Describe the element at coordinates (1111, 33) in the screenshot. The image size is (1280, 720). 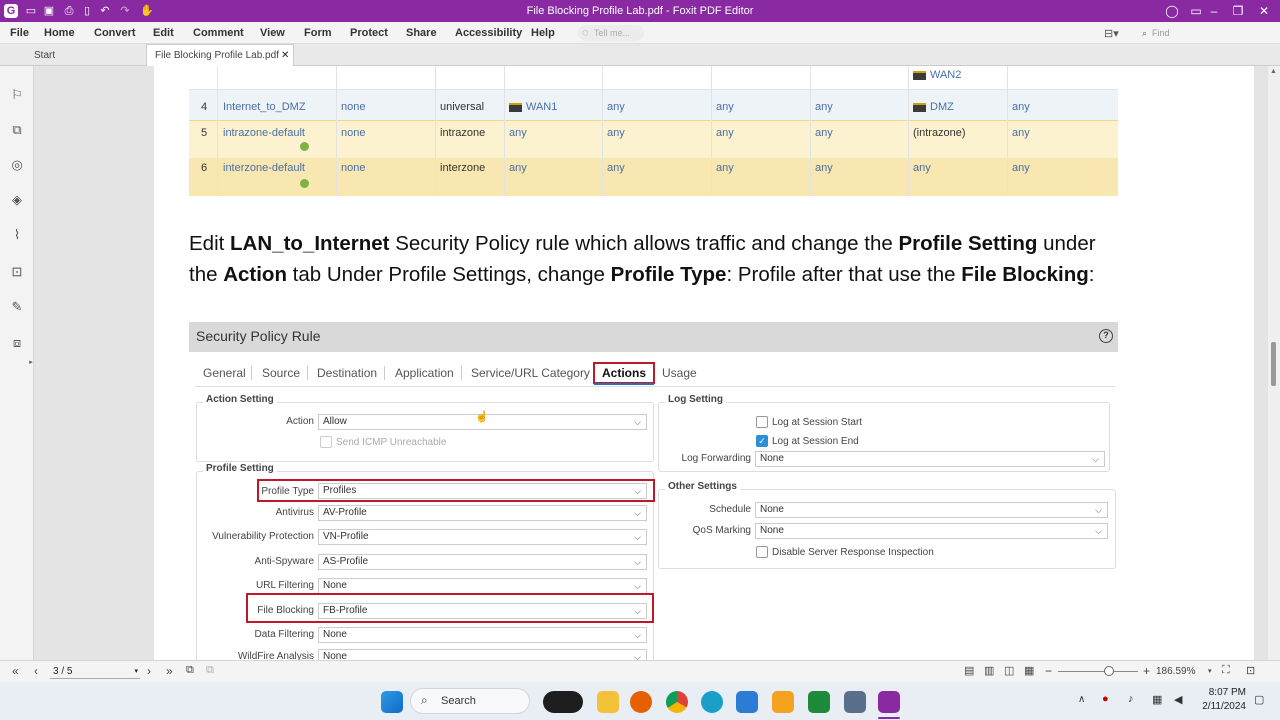
I see `search-options-icon: ⊟▾` at that location.